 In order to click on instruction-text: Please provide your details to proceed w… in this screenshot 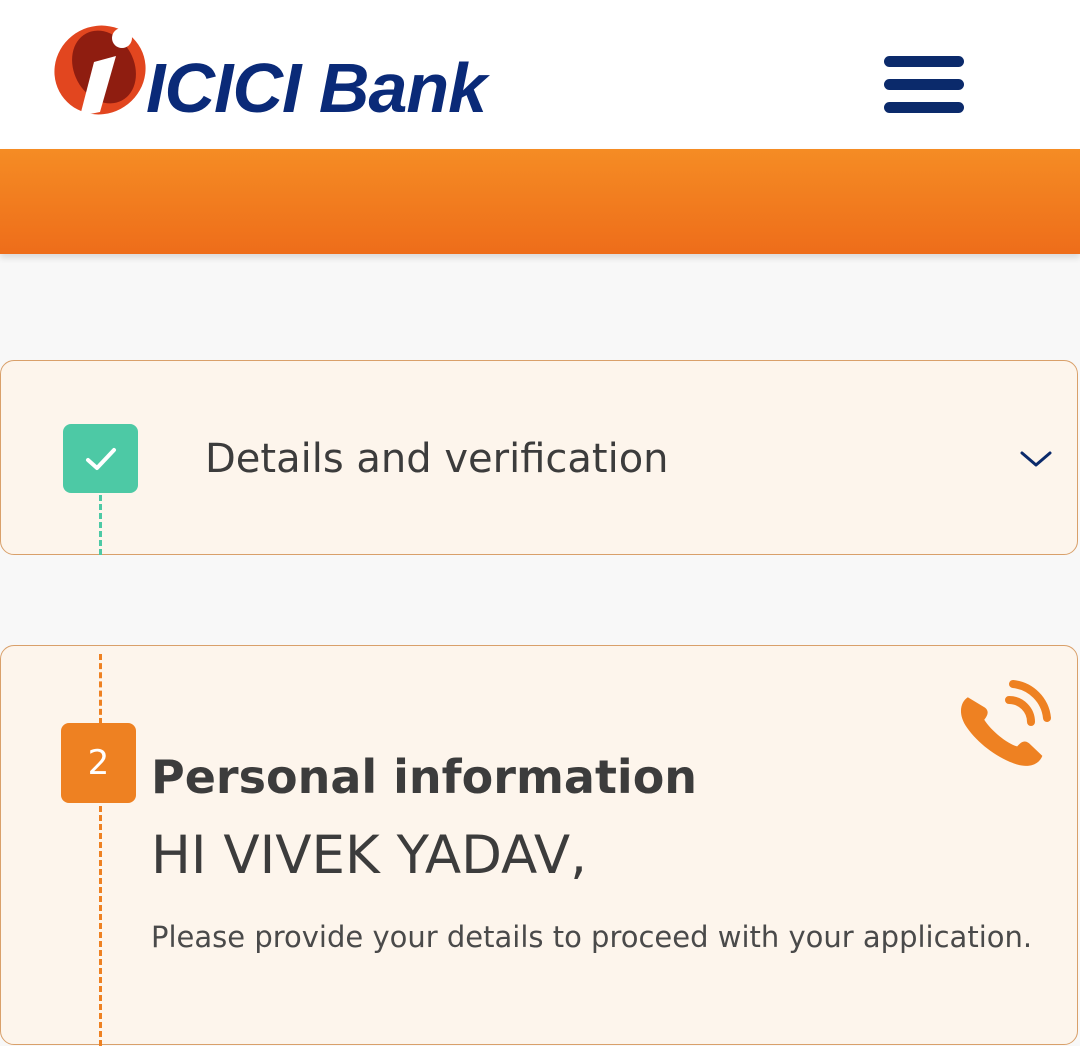, I will do `click(592, 937)`.